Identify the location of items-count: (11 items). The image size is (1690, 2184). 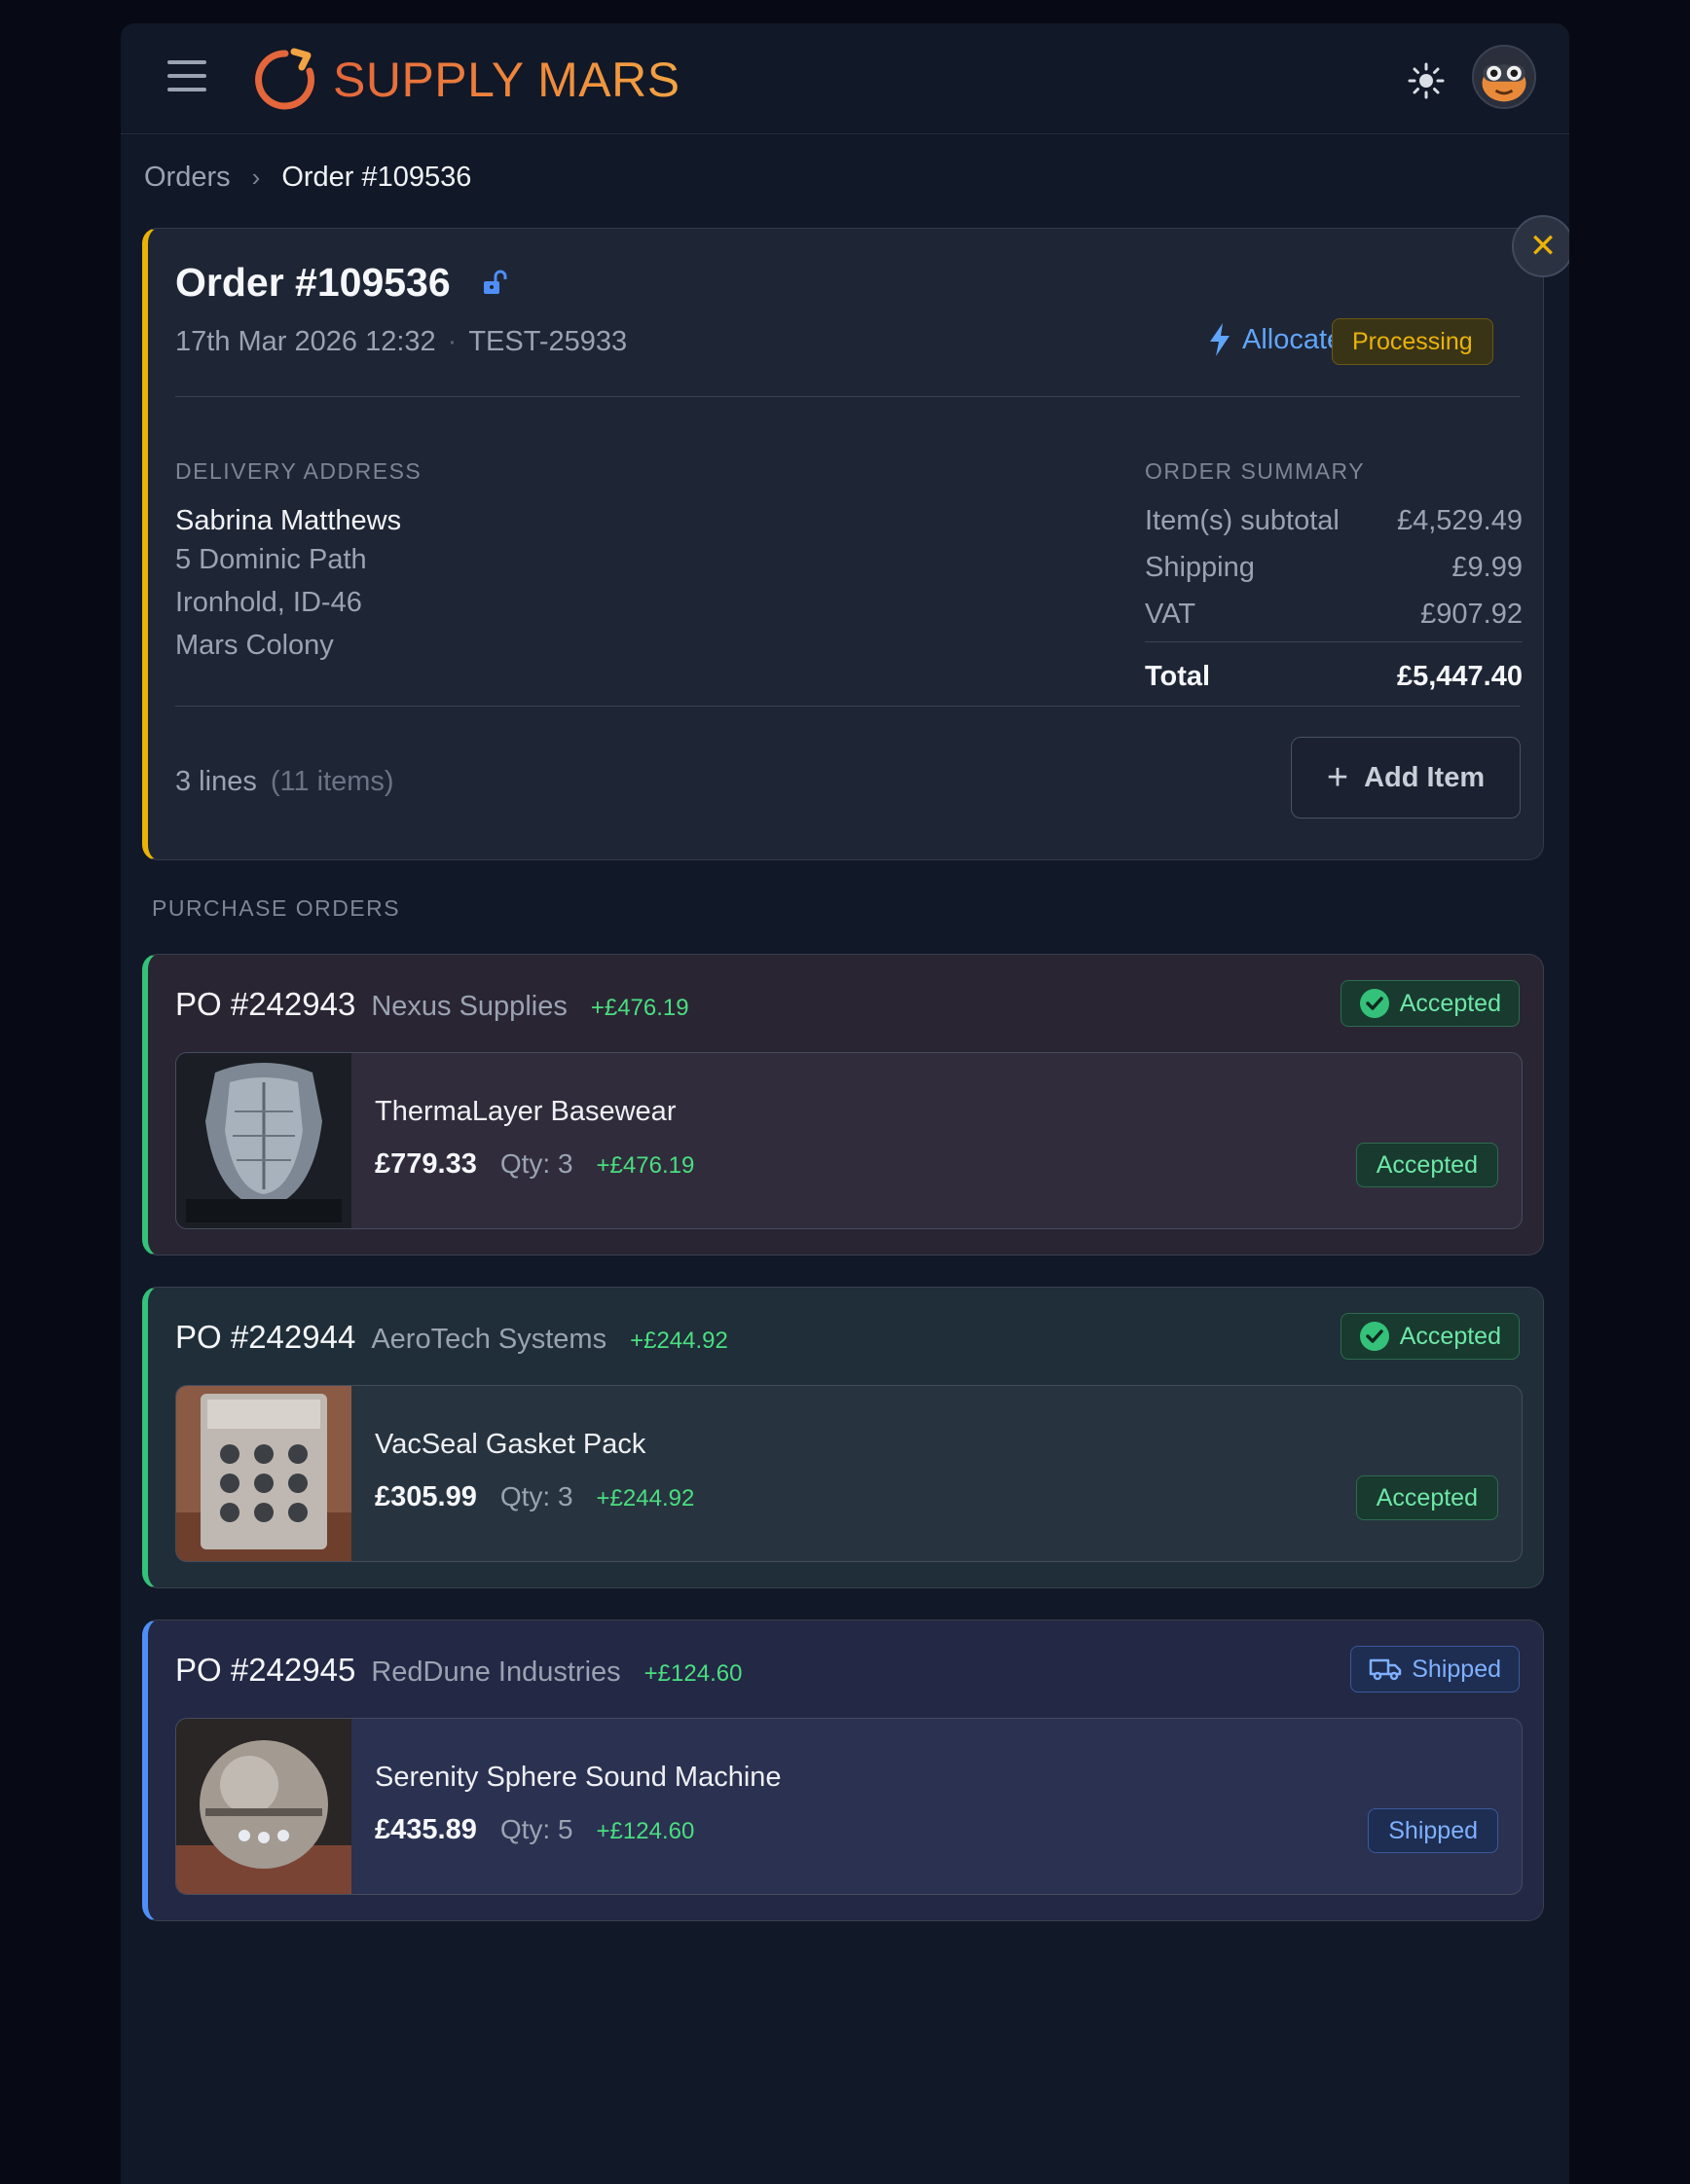
(332, 781).